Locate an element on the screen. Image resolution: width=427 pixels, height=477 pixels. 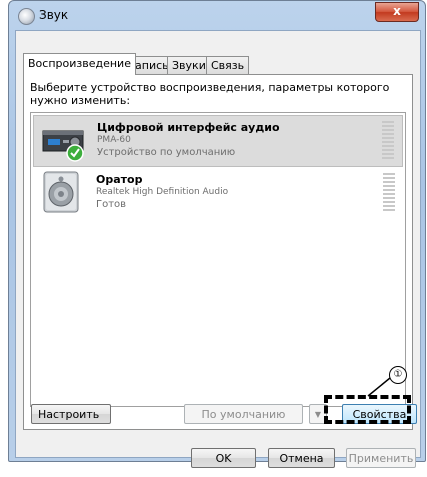
device-status: Устройство по умолчанию is located at coordinates (166, 152).